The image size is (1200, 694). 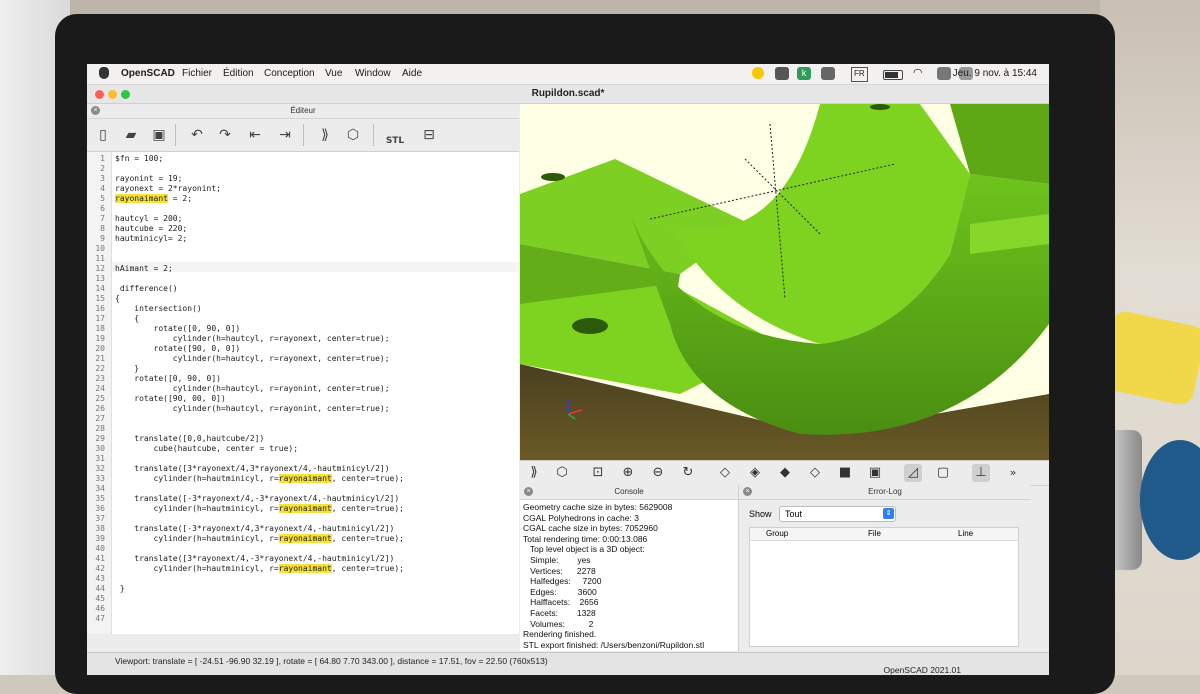 I want to click on close-error-log-icon: ×, so click(x=747, y=491).